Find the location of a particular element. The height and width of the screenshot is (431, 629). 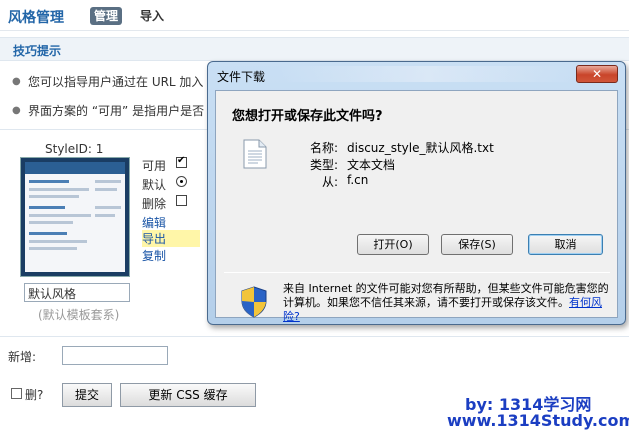

delete-checkbox is located at coordinates (181, 200).